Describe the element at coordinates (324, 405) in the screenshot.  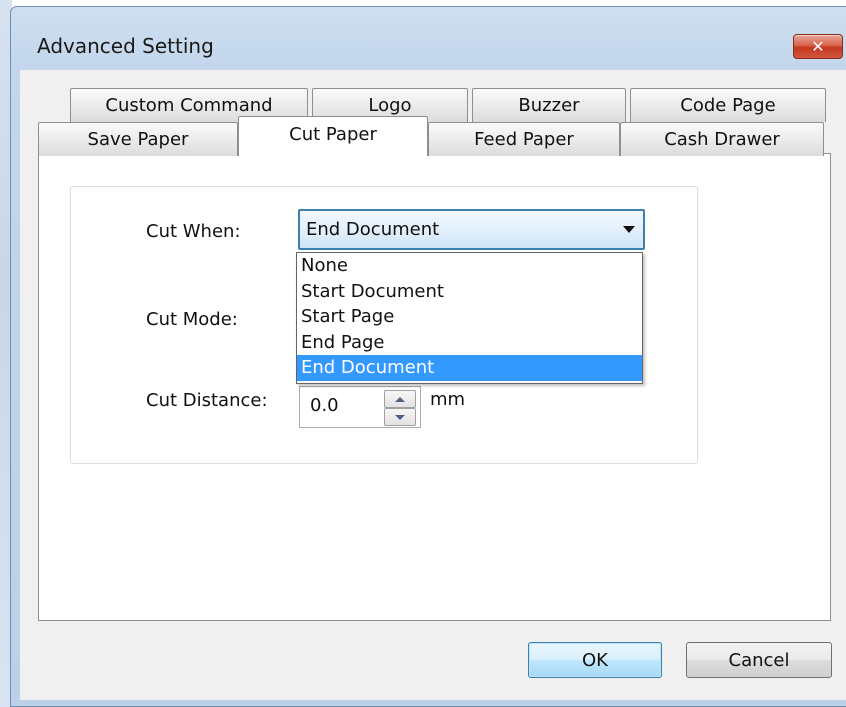
I see `cut-distance-value: 0.0` at that location.